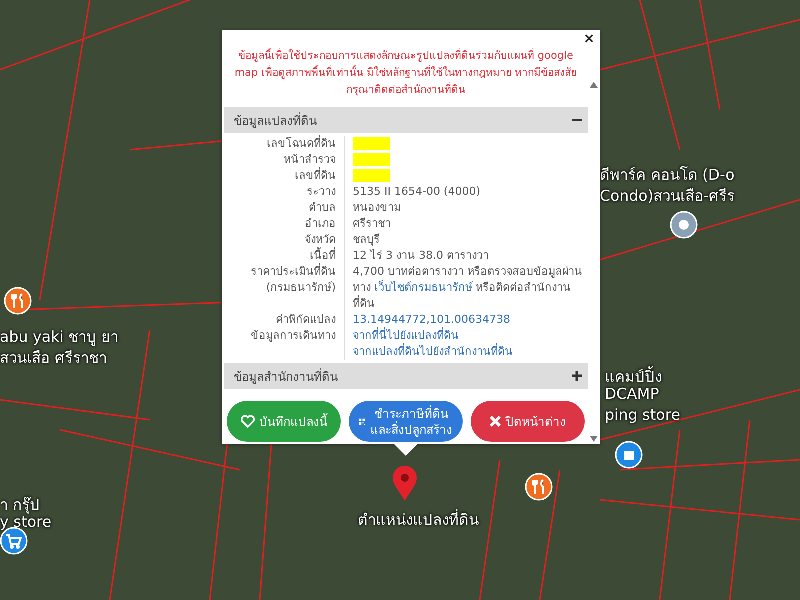  Describe the element at coordinates (372, 224) in the screenshot. I see `field-value: ศรีราชา` at that location.